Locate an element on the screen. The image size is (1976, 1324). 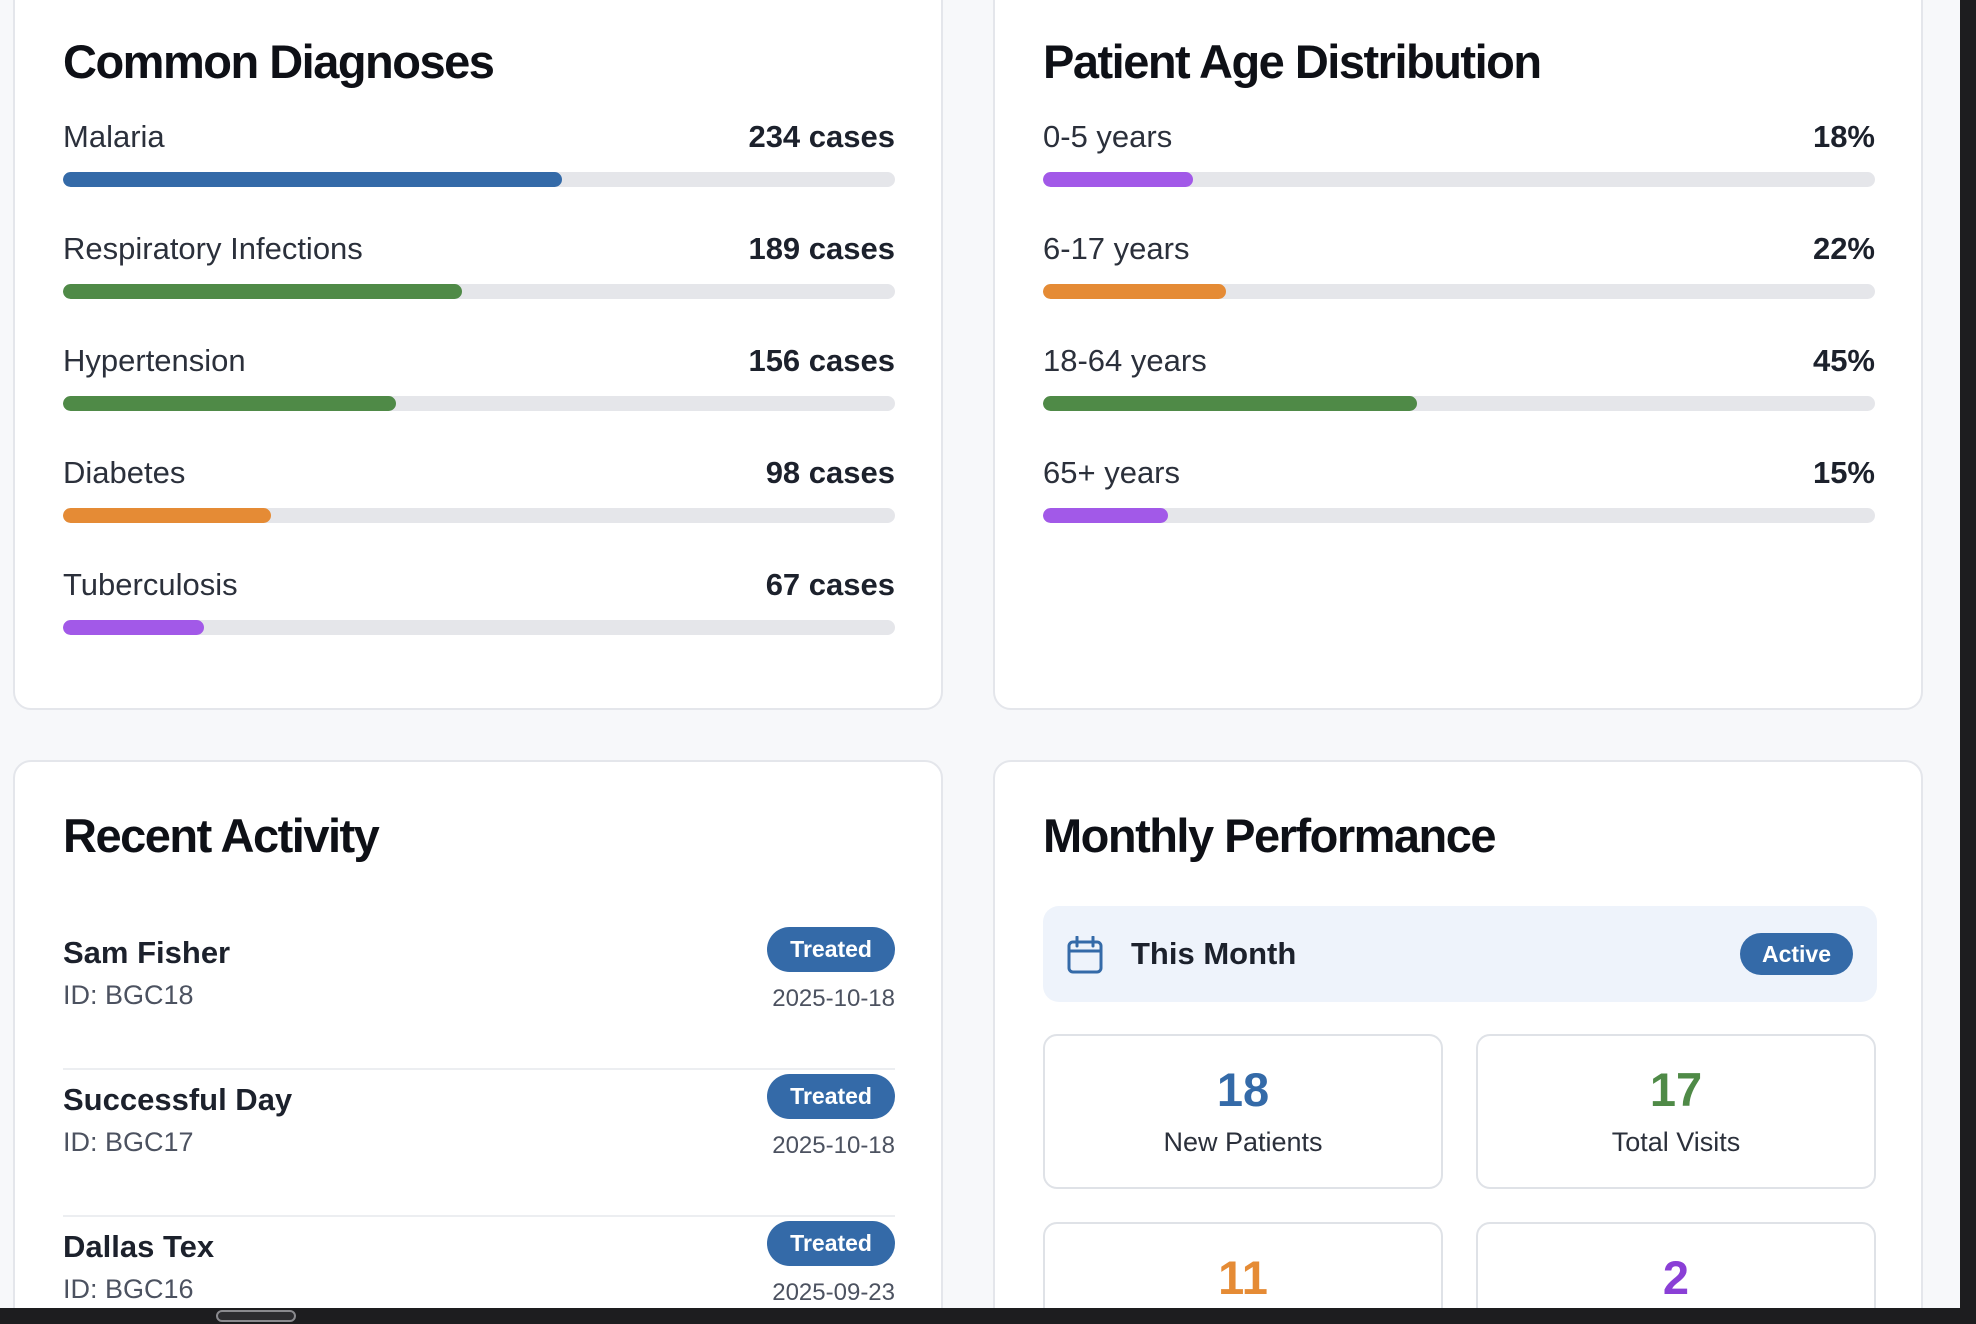
stat-value: 17 is located at coordinates (1676, 1089).